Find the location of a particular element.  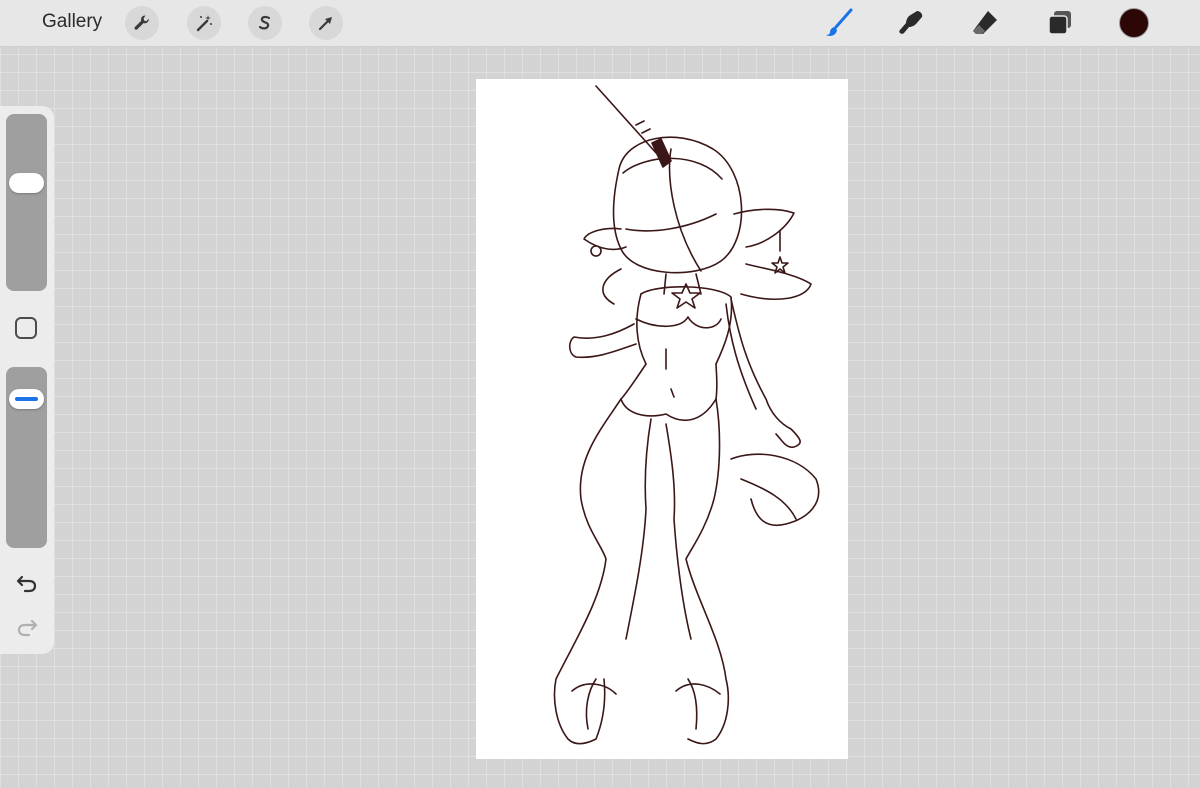

redo-icon is located at coordinates (27, 628).